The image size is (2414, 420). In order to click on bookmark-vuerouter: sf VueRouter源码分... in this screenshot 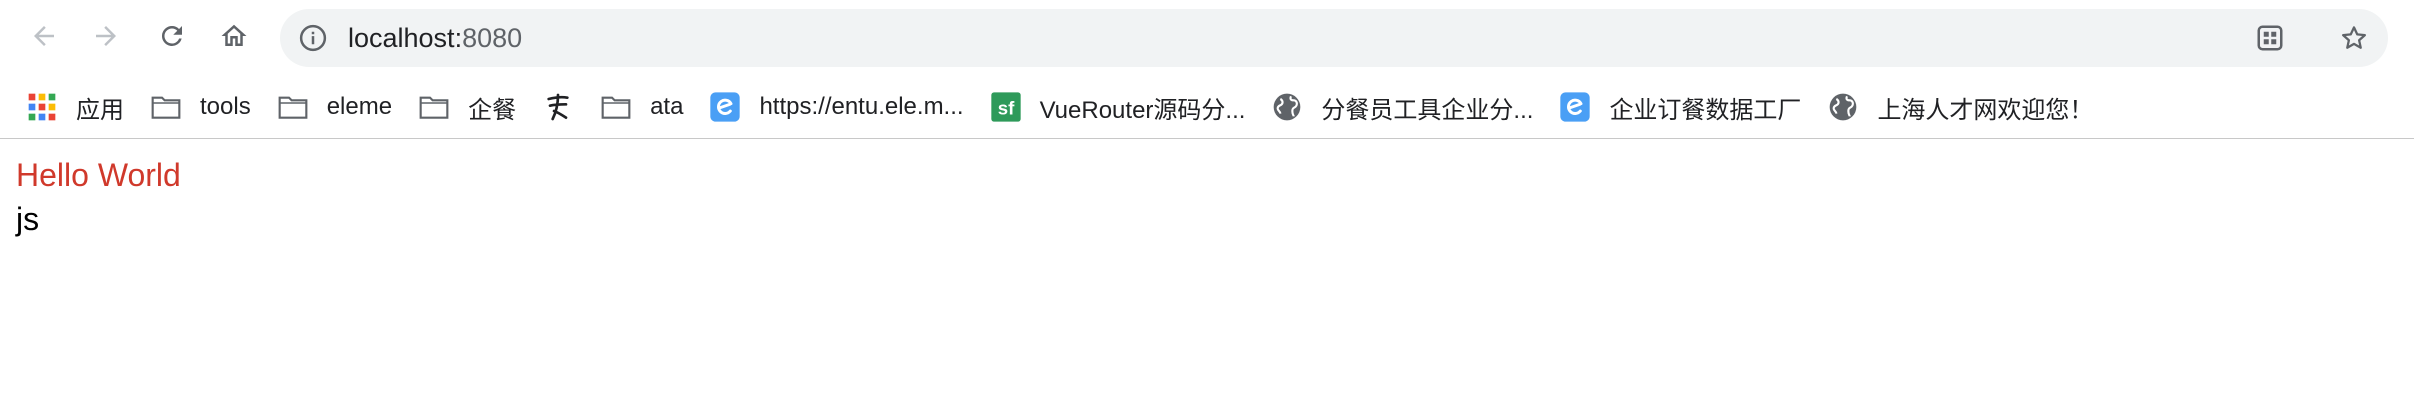, I will do `click(1118, 107)`.